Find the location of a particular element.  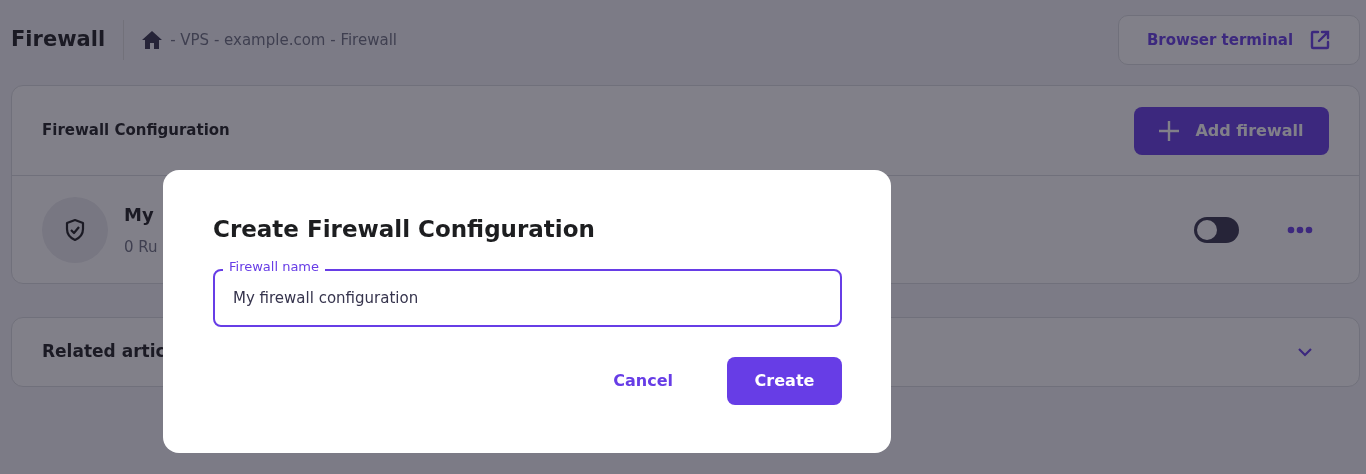

chevron-icon is located at coordinates (1305, 352).